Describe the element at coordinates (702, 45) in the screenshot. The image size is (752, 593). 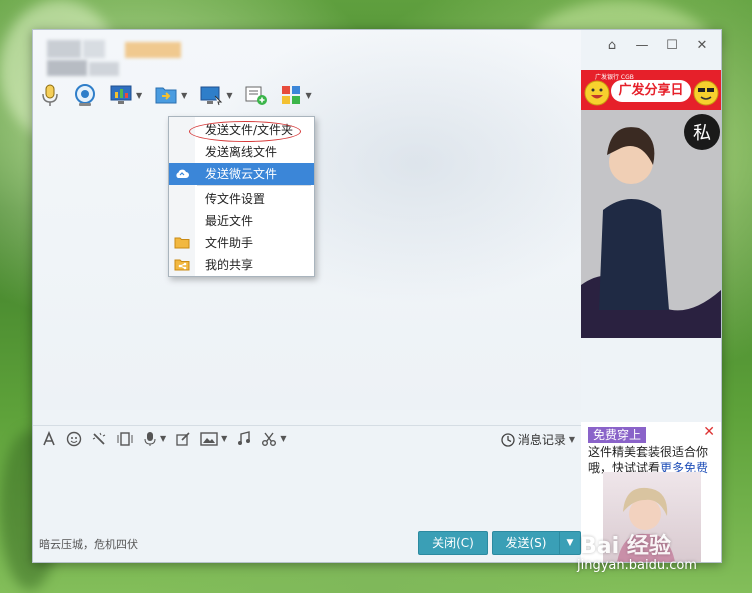
I see `close-button: ✕` at that location.